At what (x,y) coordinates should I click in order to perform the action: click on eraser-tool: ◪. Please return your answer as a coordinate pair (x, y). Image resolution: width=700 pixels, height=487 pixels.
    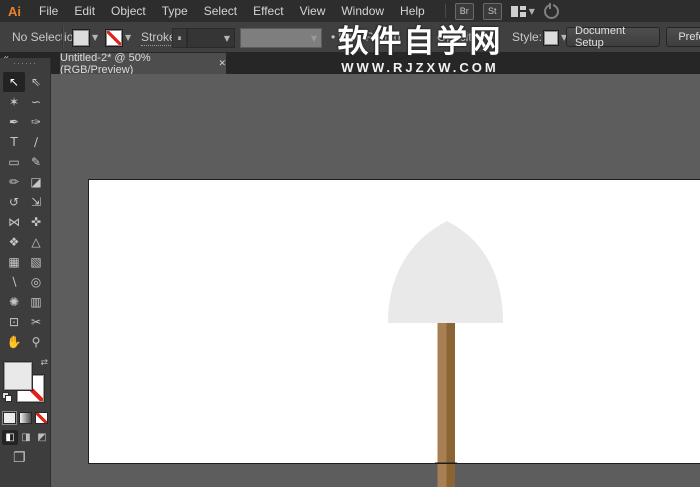
    Looking at the image, I should click on (36, 182).